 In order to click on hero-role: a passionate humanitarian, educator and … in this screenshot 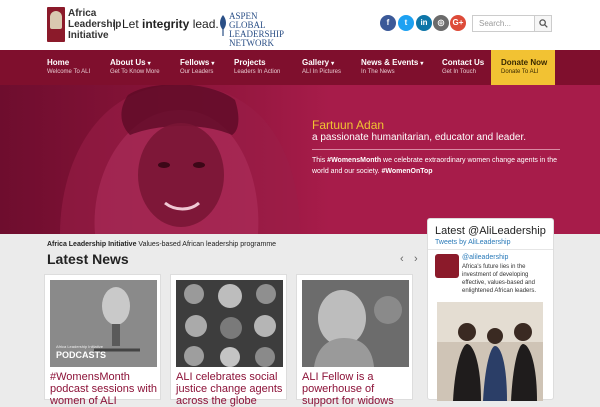, I will do `click(419, 137)`.